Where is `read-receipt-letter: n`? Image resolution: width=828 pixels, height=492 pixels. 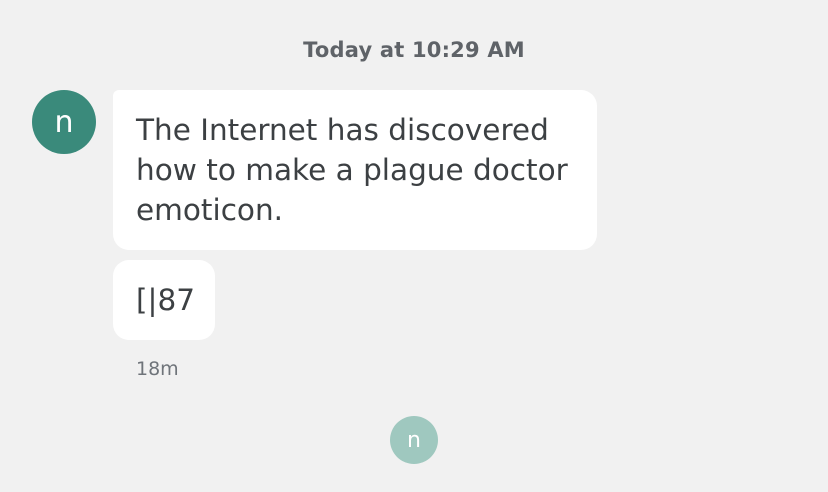
read-receipt-letter: n is located at coordinates (414, 440).